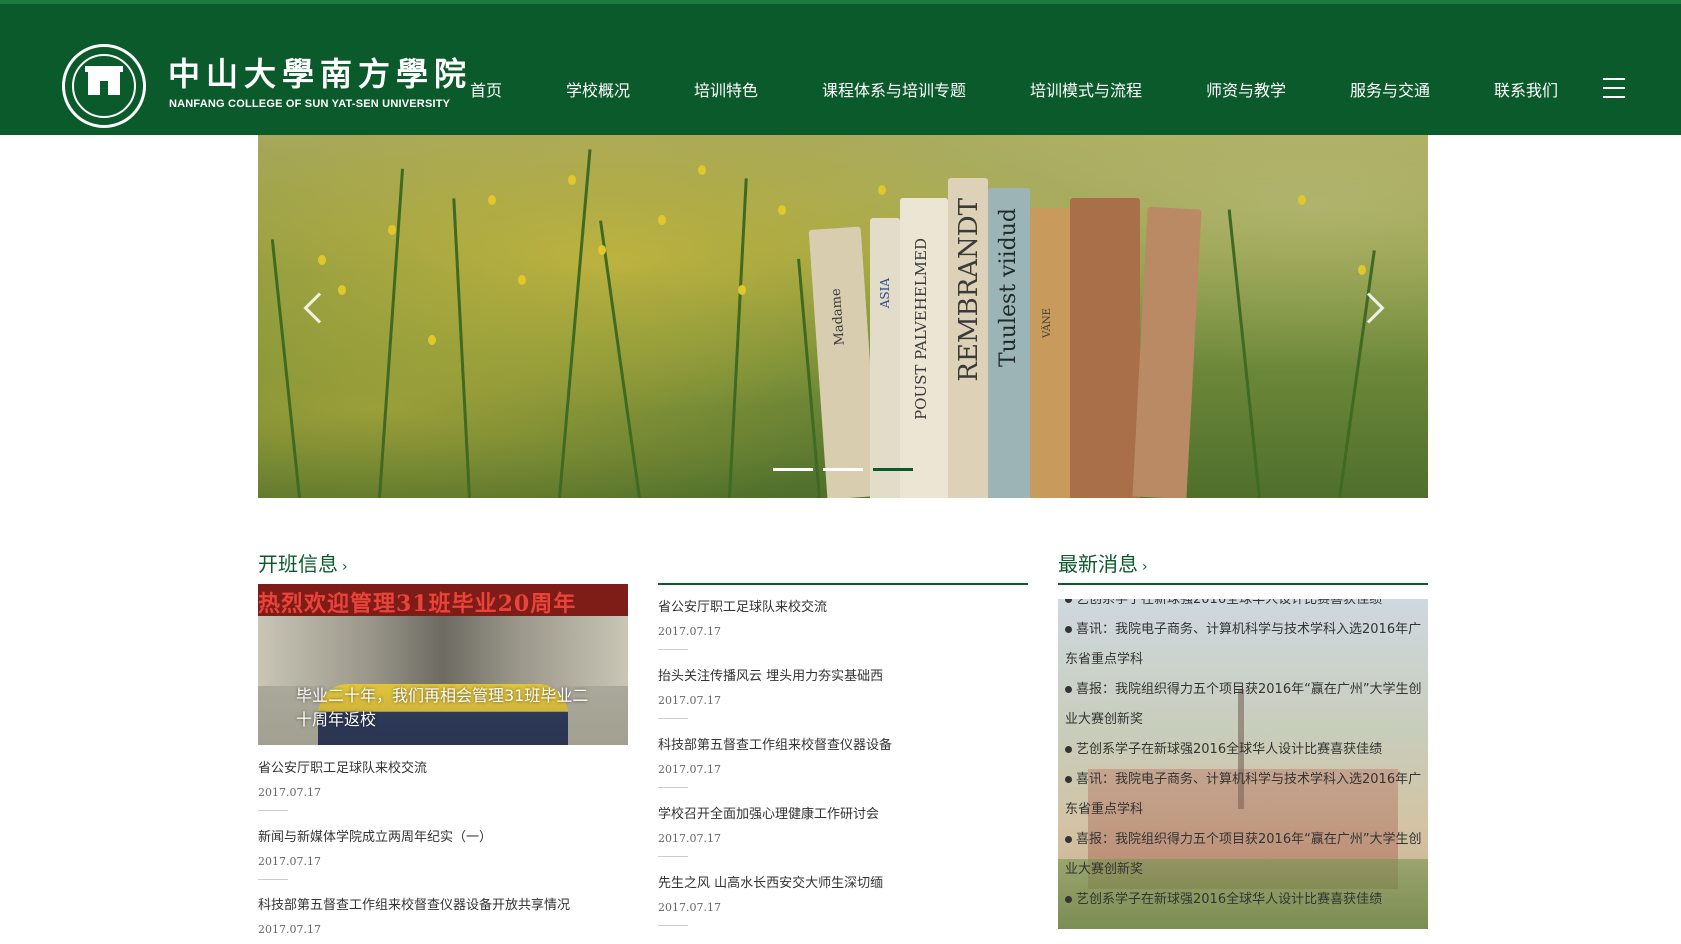 Image resolution: width=1681 pixels, height=944 pixels. I want to click on nav-item-faculty: 师资与教学, so click(1246, 91).